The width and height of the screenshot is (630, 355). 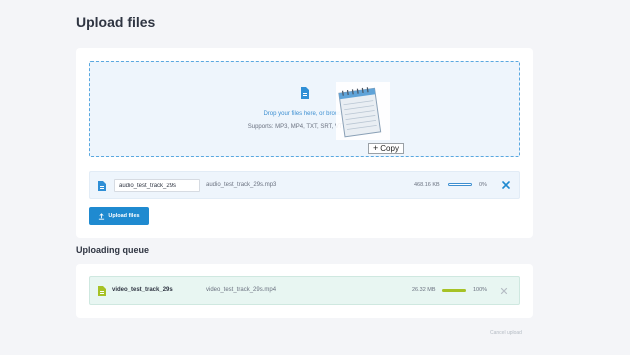 What do you see at coordinates (112, 250) in the screenshot?
I see `queue-title: Uploading queue` at bounding box center [112, 250].